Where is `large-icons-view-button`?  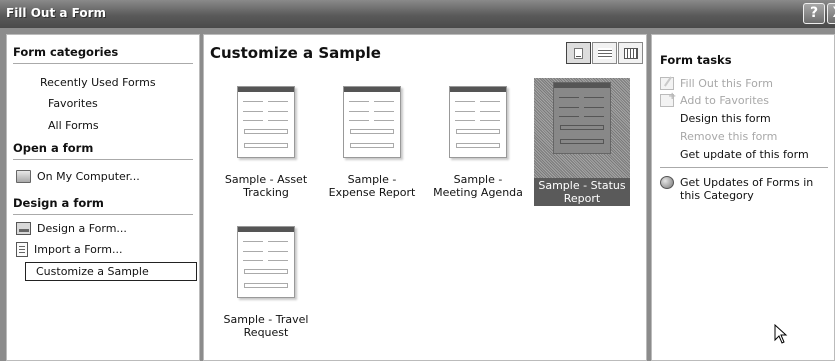 large-icons-view-button is located at coordinates (578, 53).